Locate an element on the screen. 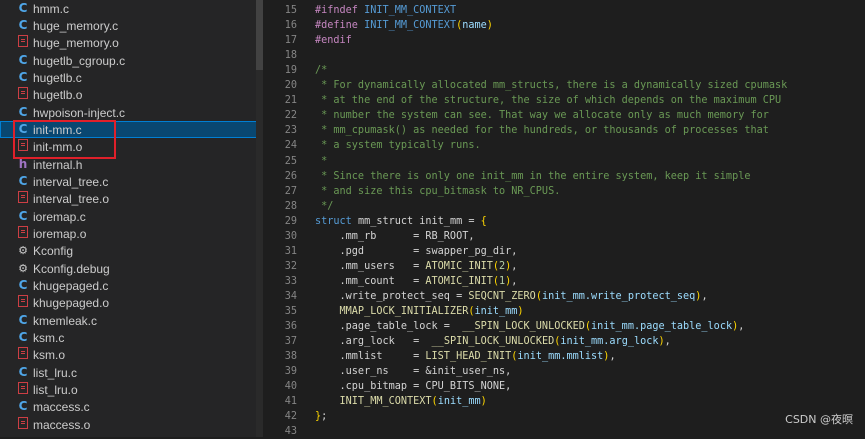  code-token: ATOMIC_INIT is located at coordinates (459, 281).